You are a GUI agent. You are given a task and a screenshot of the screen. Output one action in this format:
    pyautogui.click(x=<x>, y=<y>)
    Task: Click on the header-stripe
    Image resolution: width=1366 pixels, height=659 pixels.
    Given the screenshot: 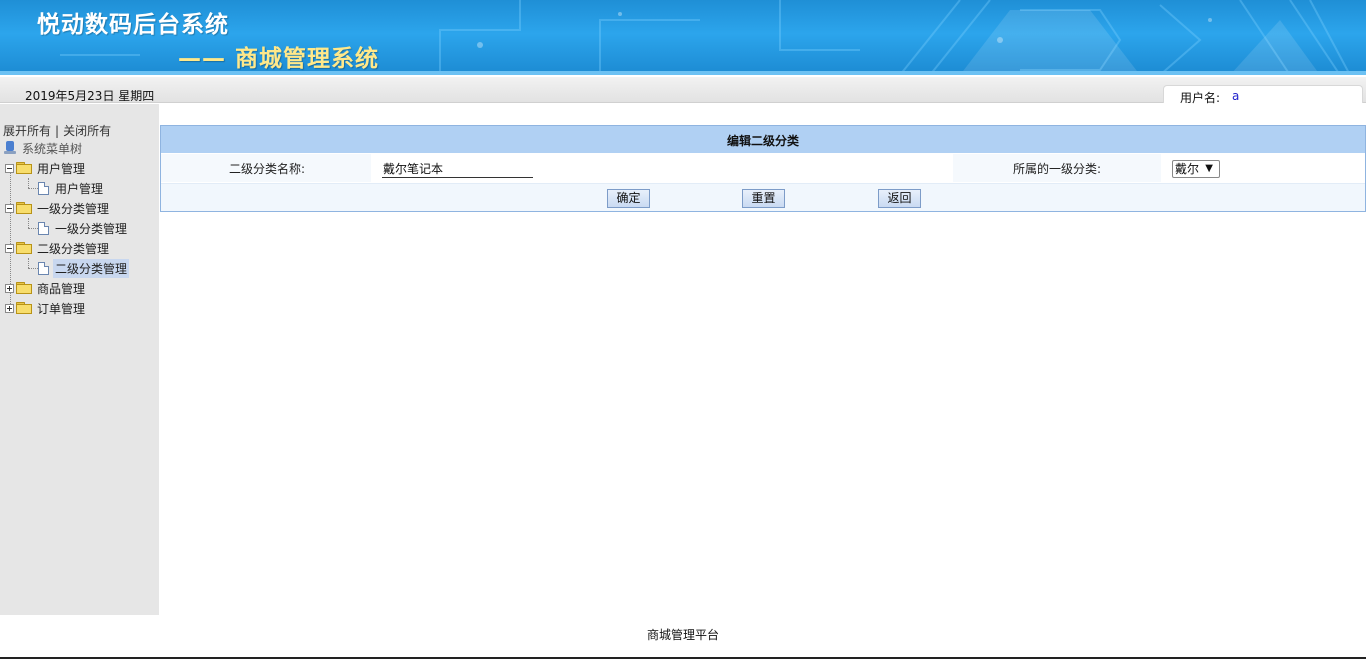 What is the action you would take?
    pyautogui.click(x=683, y=73)
    